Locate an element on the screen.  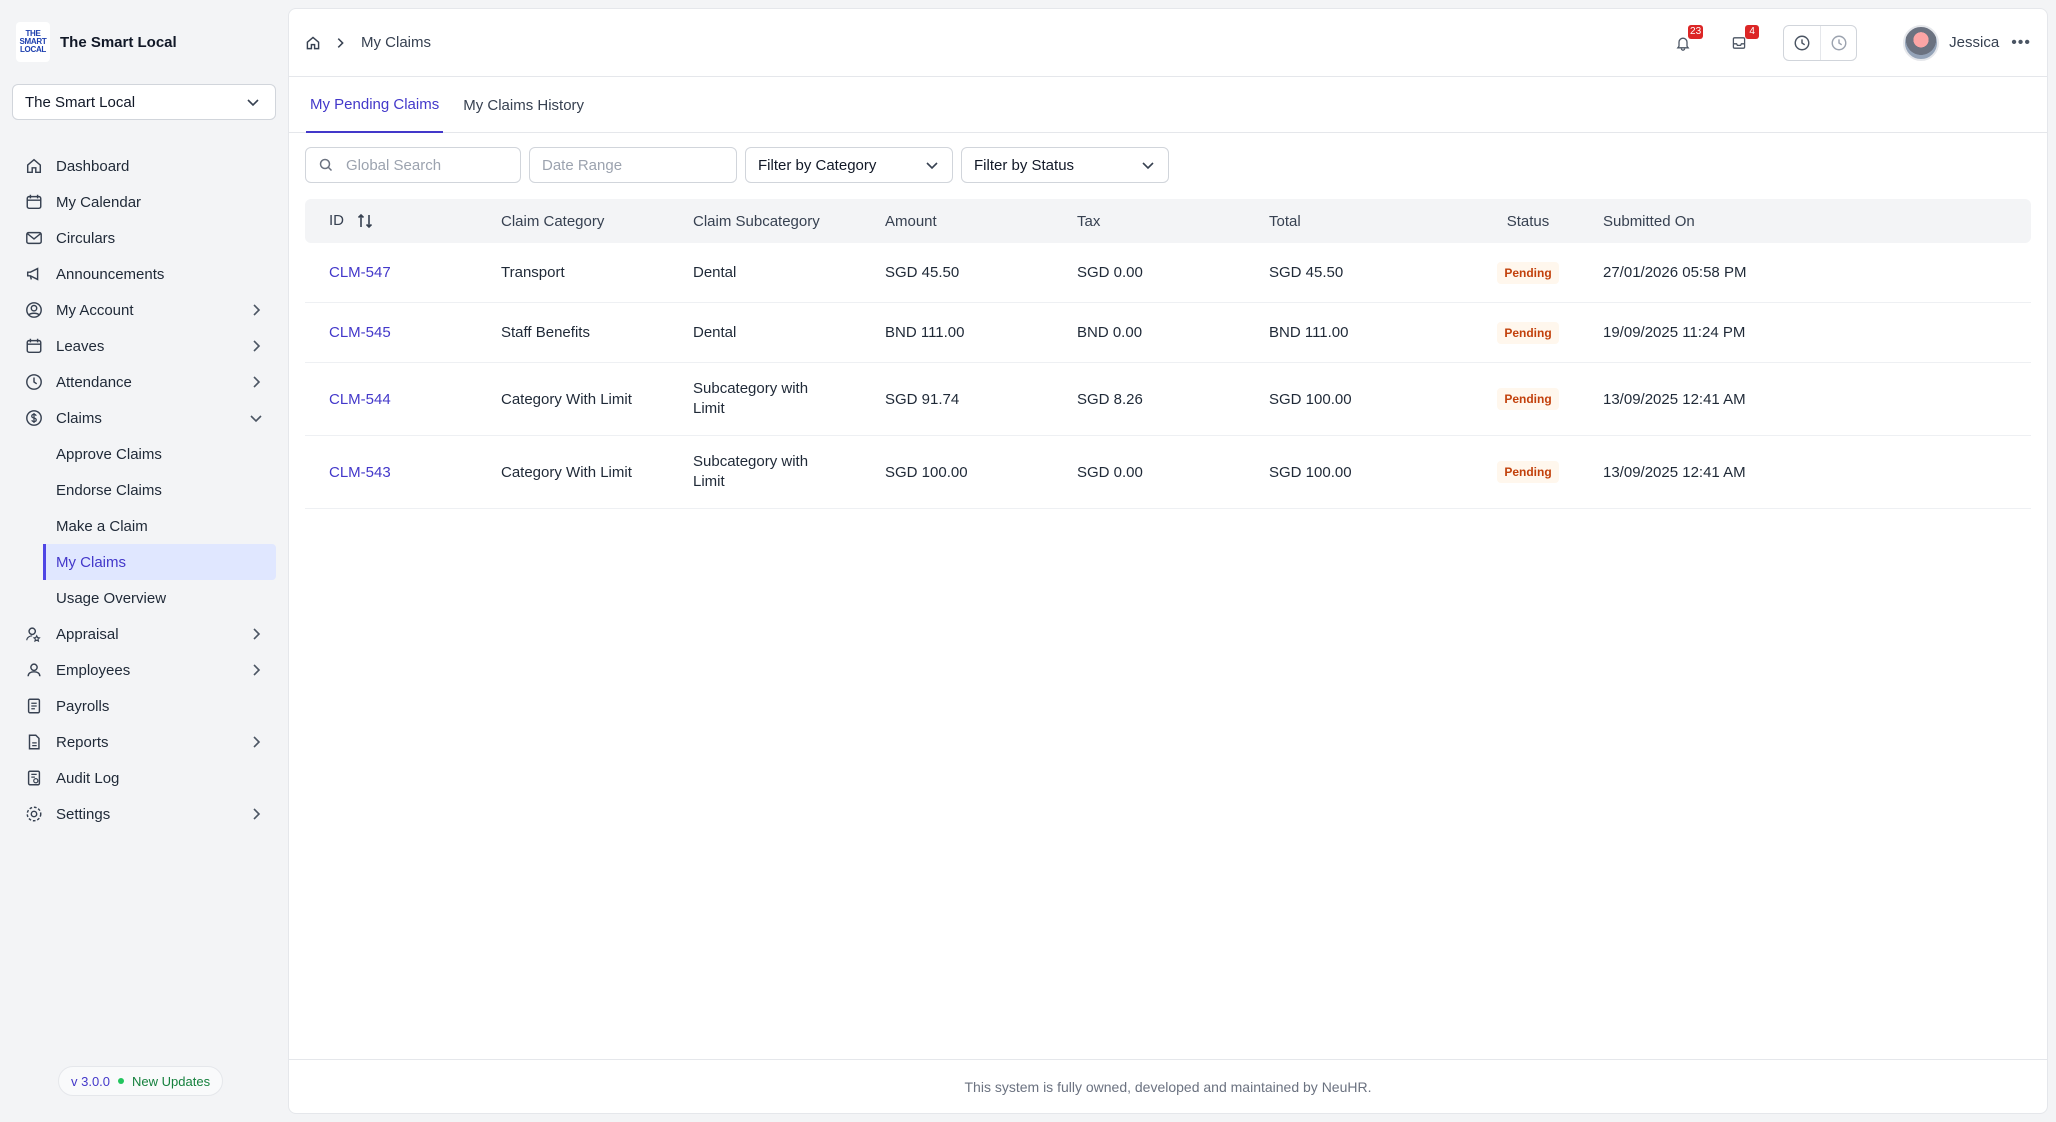
claim-id-link: CLM-543 is located at coordinates (360, 472).